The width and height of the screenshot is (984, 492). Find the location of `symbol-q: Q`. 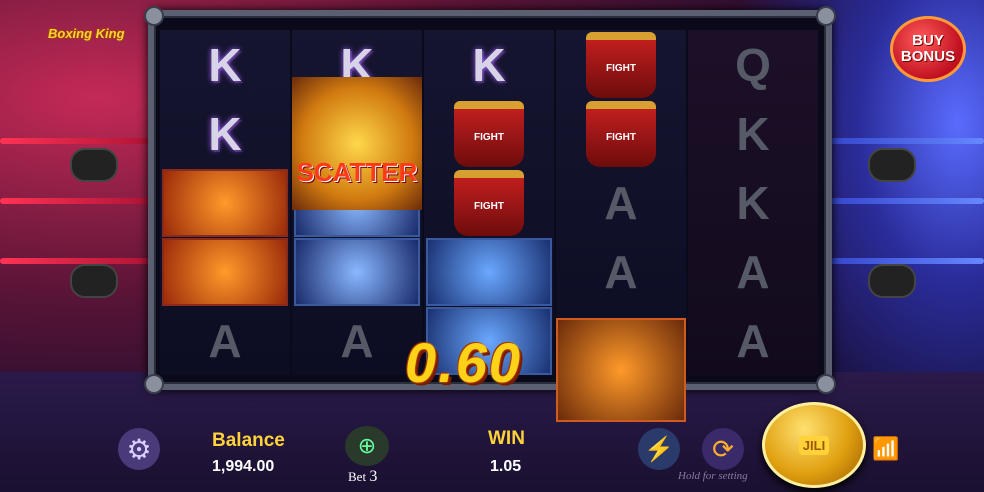

symbol-q: Q is located at coordinates (753, 64).